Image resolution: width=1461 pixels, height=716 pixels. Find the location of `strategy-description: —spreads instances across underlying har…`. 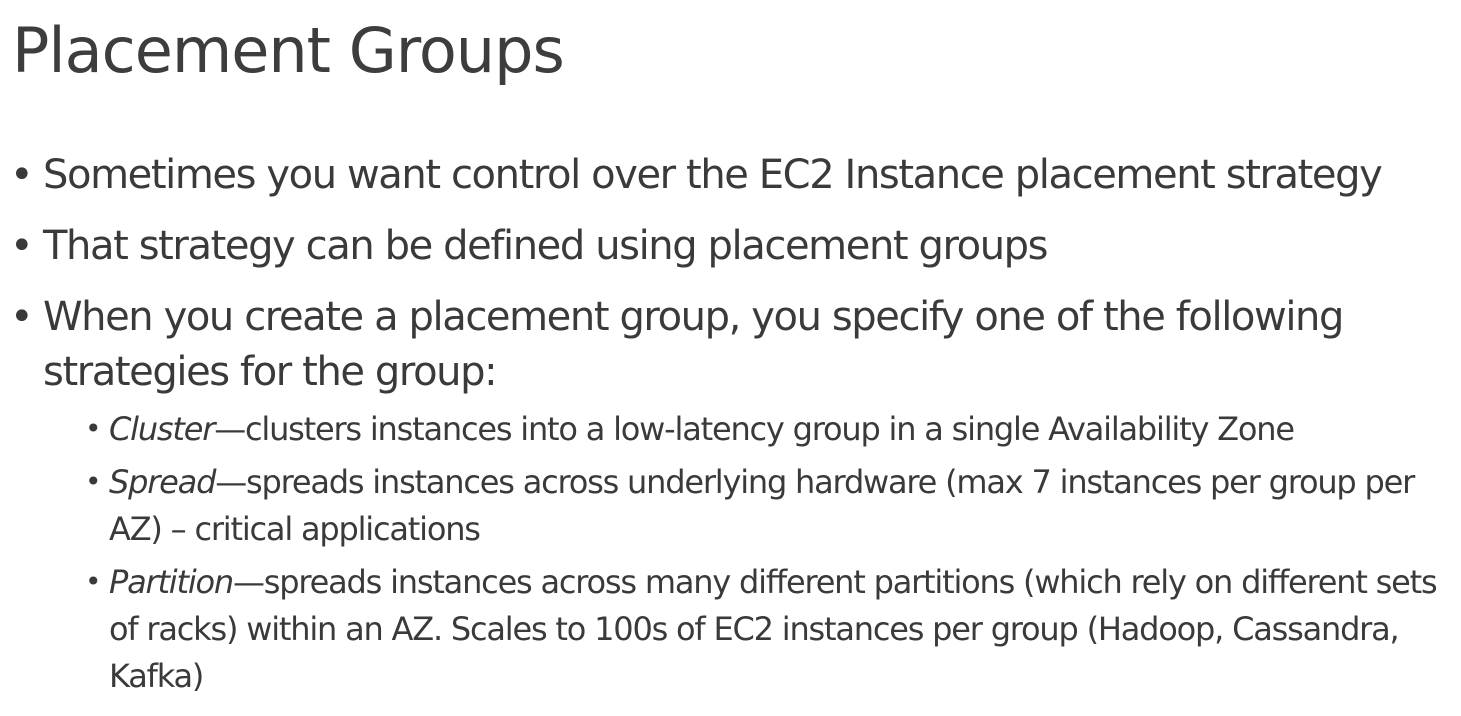

strategy-description: —spreads instances across underlying har… is located at coordinates (762, 505).